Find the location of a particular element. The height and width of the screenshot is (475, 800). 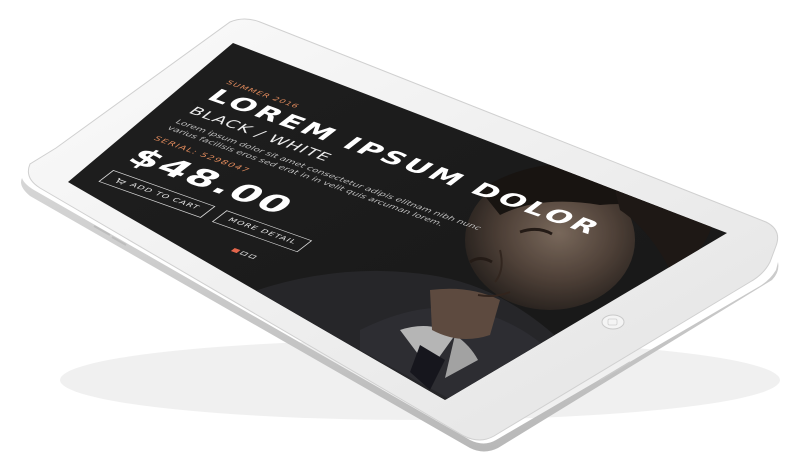

slider-pagination is located at coordinates (244, 253).